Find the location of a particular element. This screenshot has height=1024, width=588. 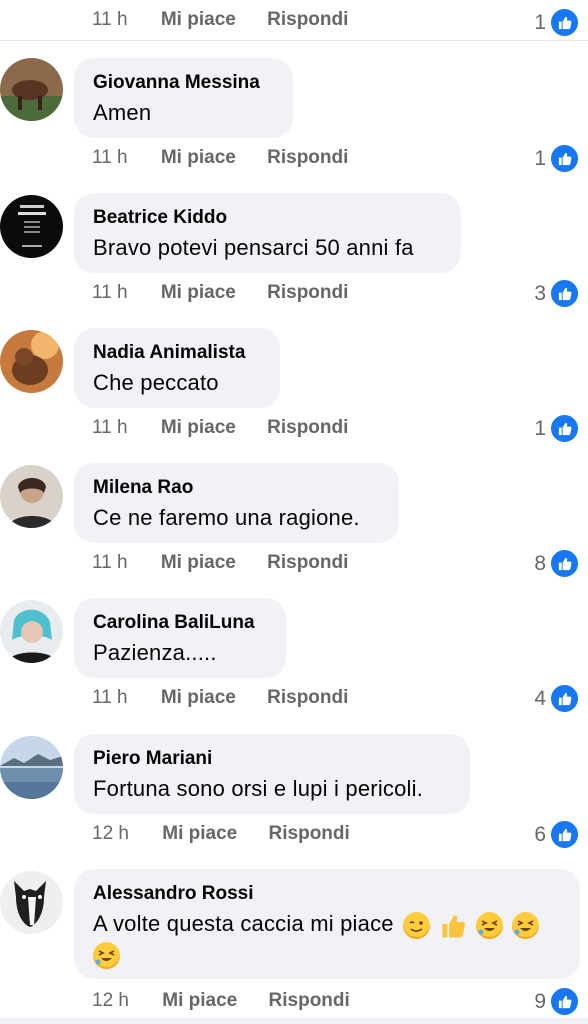

comment-author: Piero Mariani is located at coordinates (272, 759).